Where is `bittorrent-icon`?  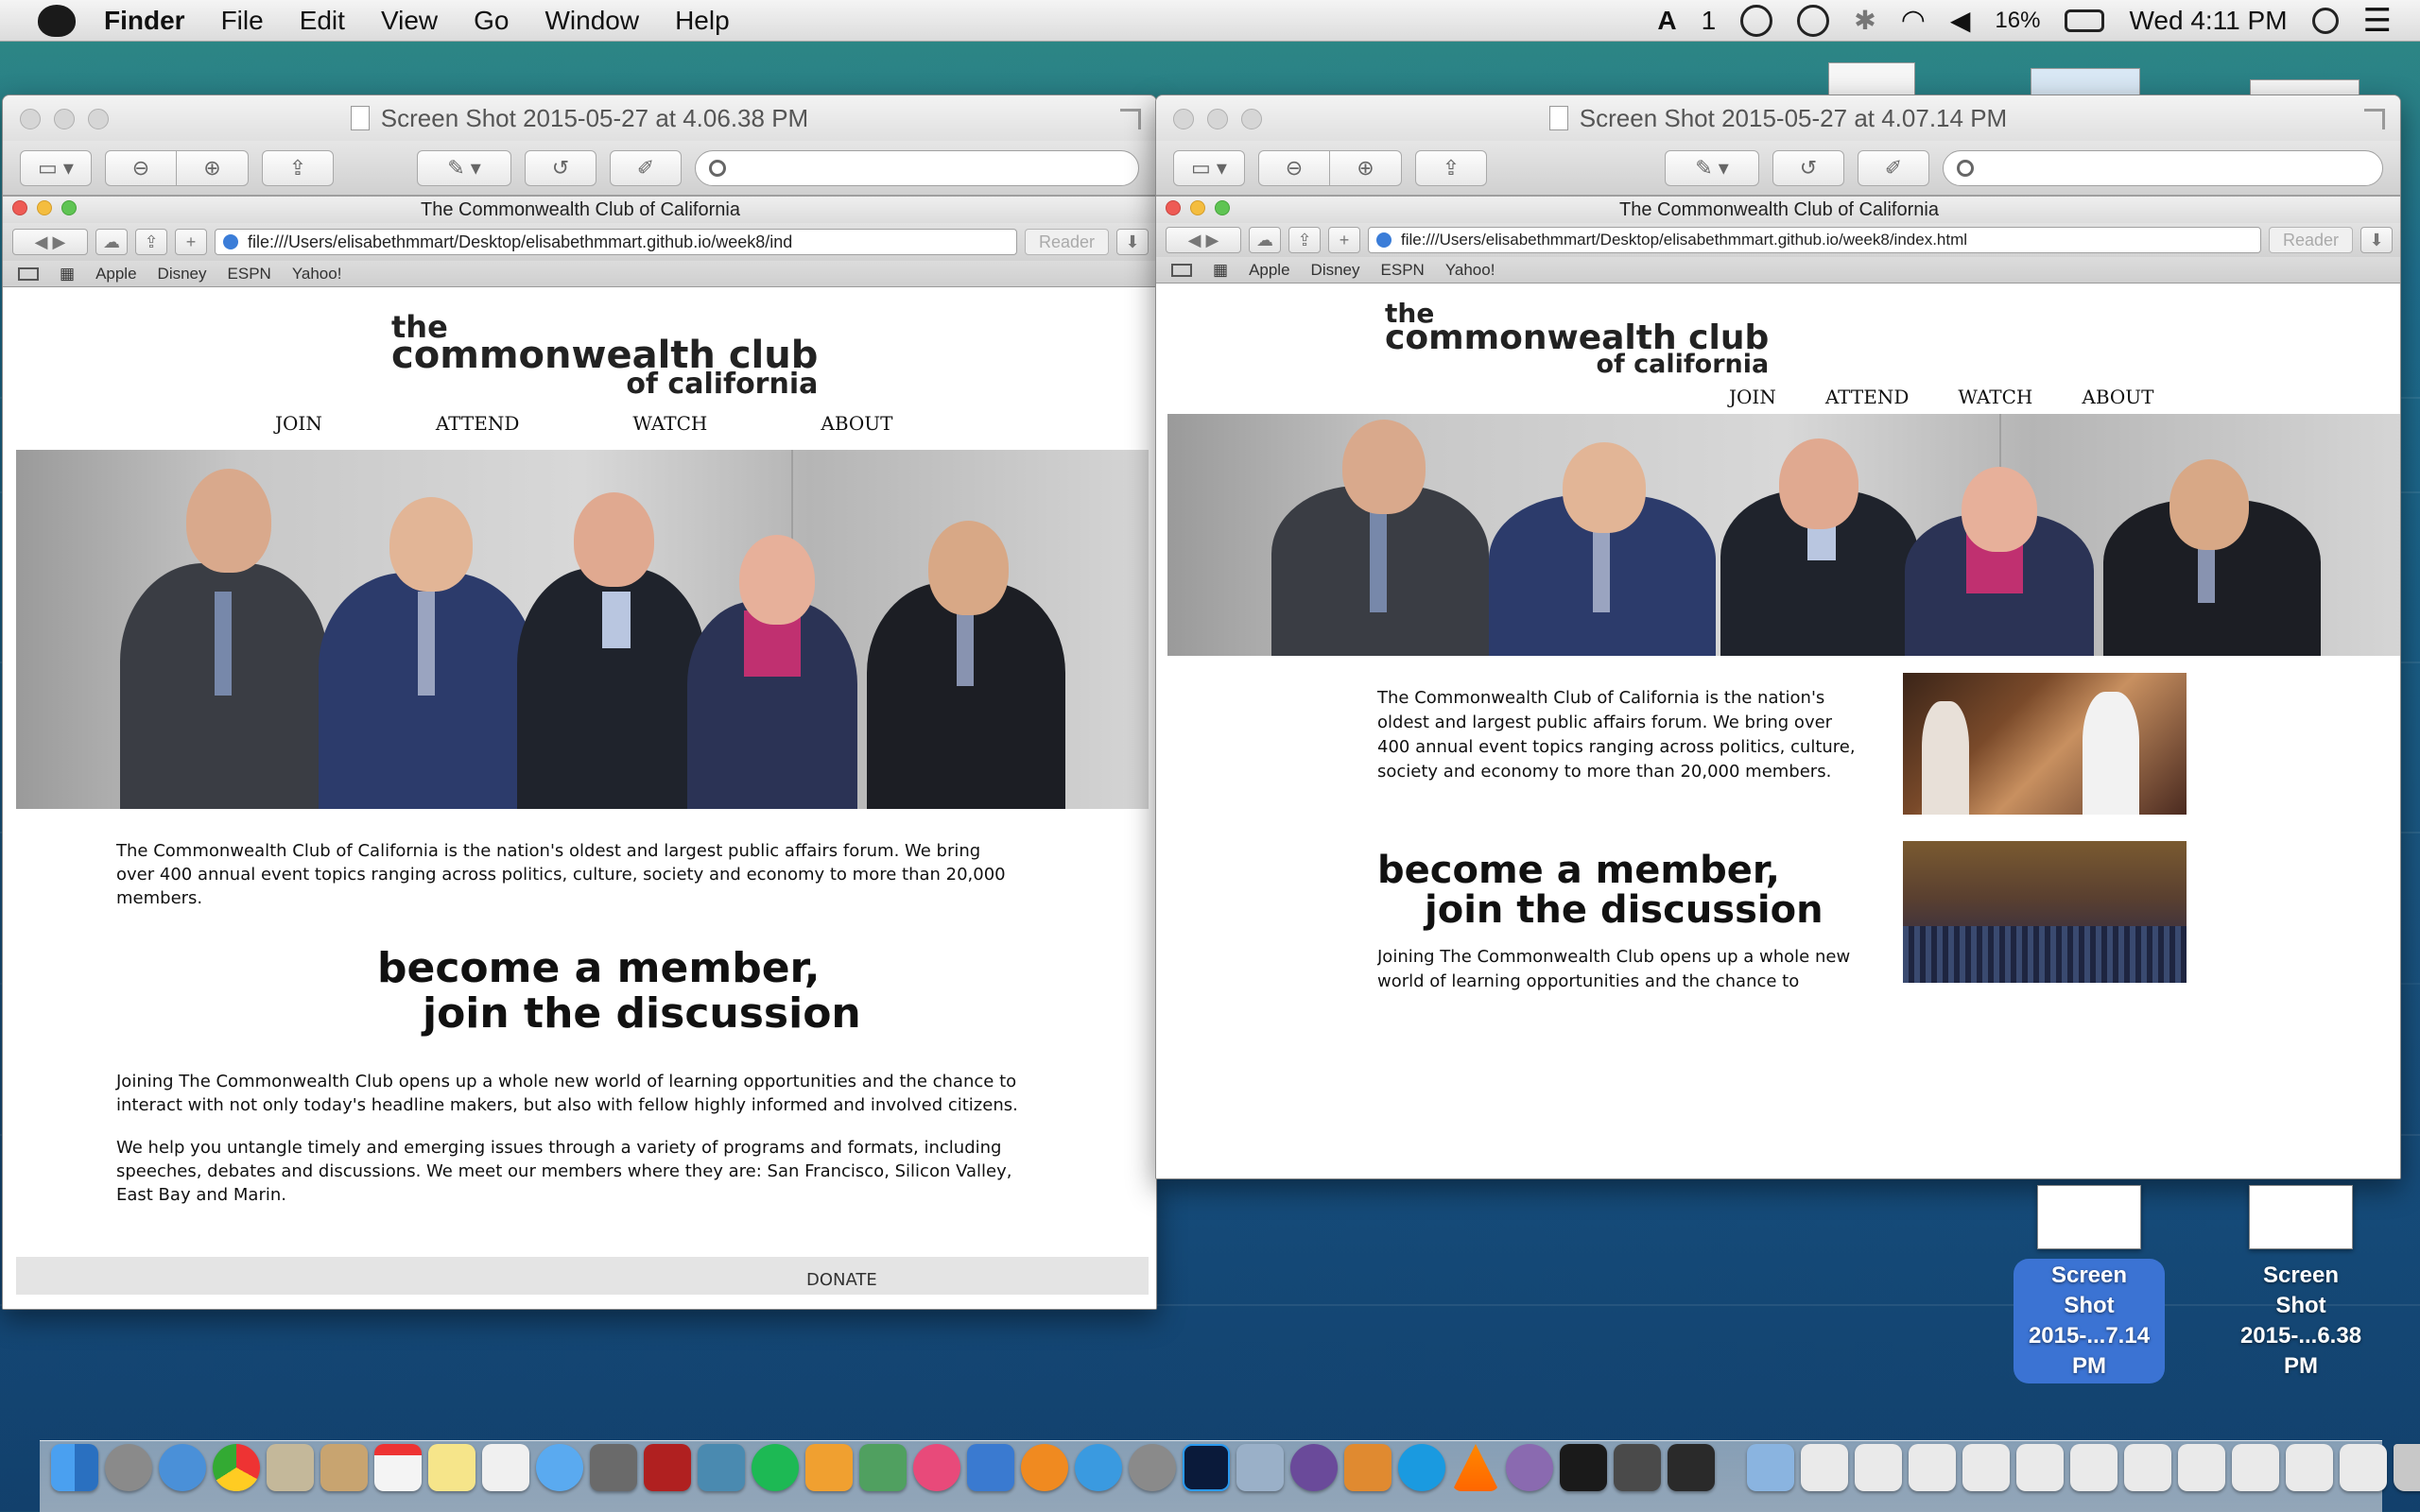 bittorrent-icon is located at coordinates (1530, 1467).